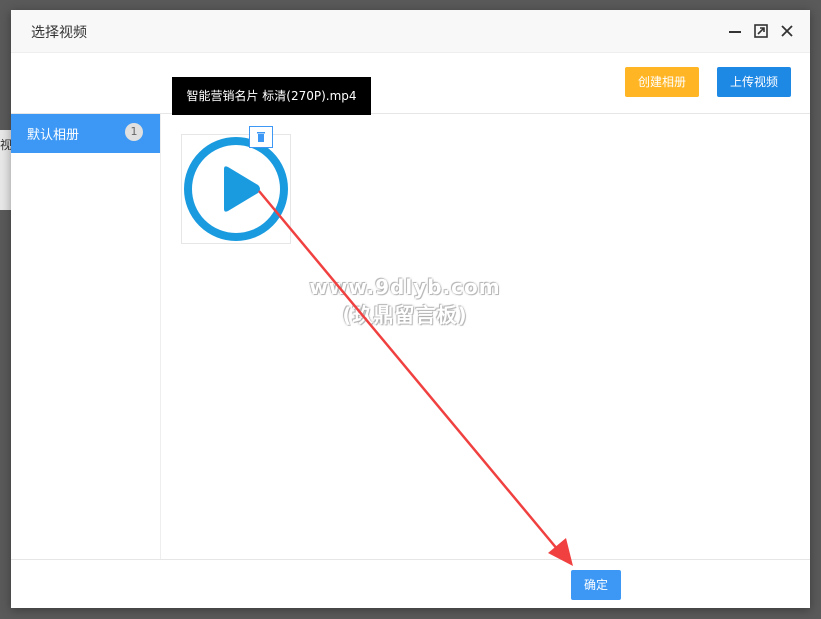 The width and height of the screenshot is (821, 619). I want to click on video-filename-tooltip: 智能营销名片 标清(270P).mp4, so click(271, 96).